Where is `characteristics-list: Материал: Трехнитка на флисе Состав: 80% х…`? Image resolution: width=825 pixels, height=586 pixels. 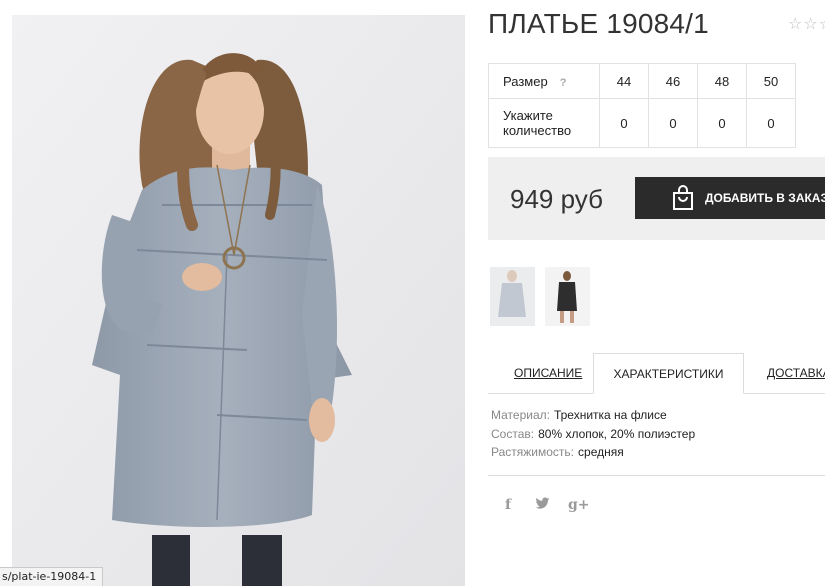 characteristics-list: Материал: Трехнитка на флисе Состав: 80% х… is located at coordinates (593, 434).